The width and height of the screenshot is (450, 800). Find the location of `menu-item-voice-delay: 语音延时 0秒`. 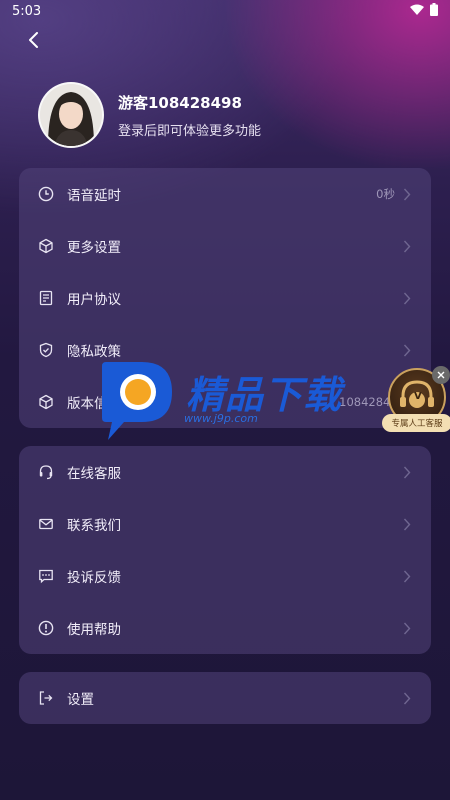

menu-item-voice-delay: 语音延时 0秒 is located at coordinates (225, 194).